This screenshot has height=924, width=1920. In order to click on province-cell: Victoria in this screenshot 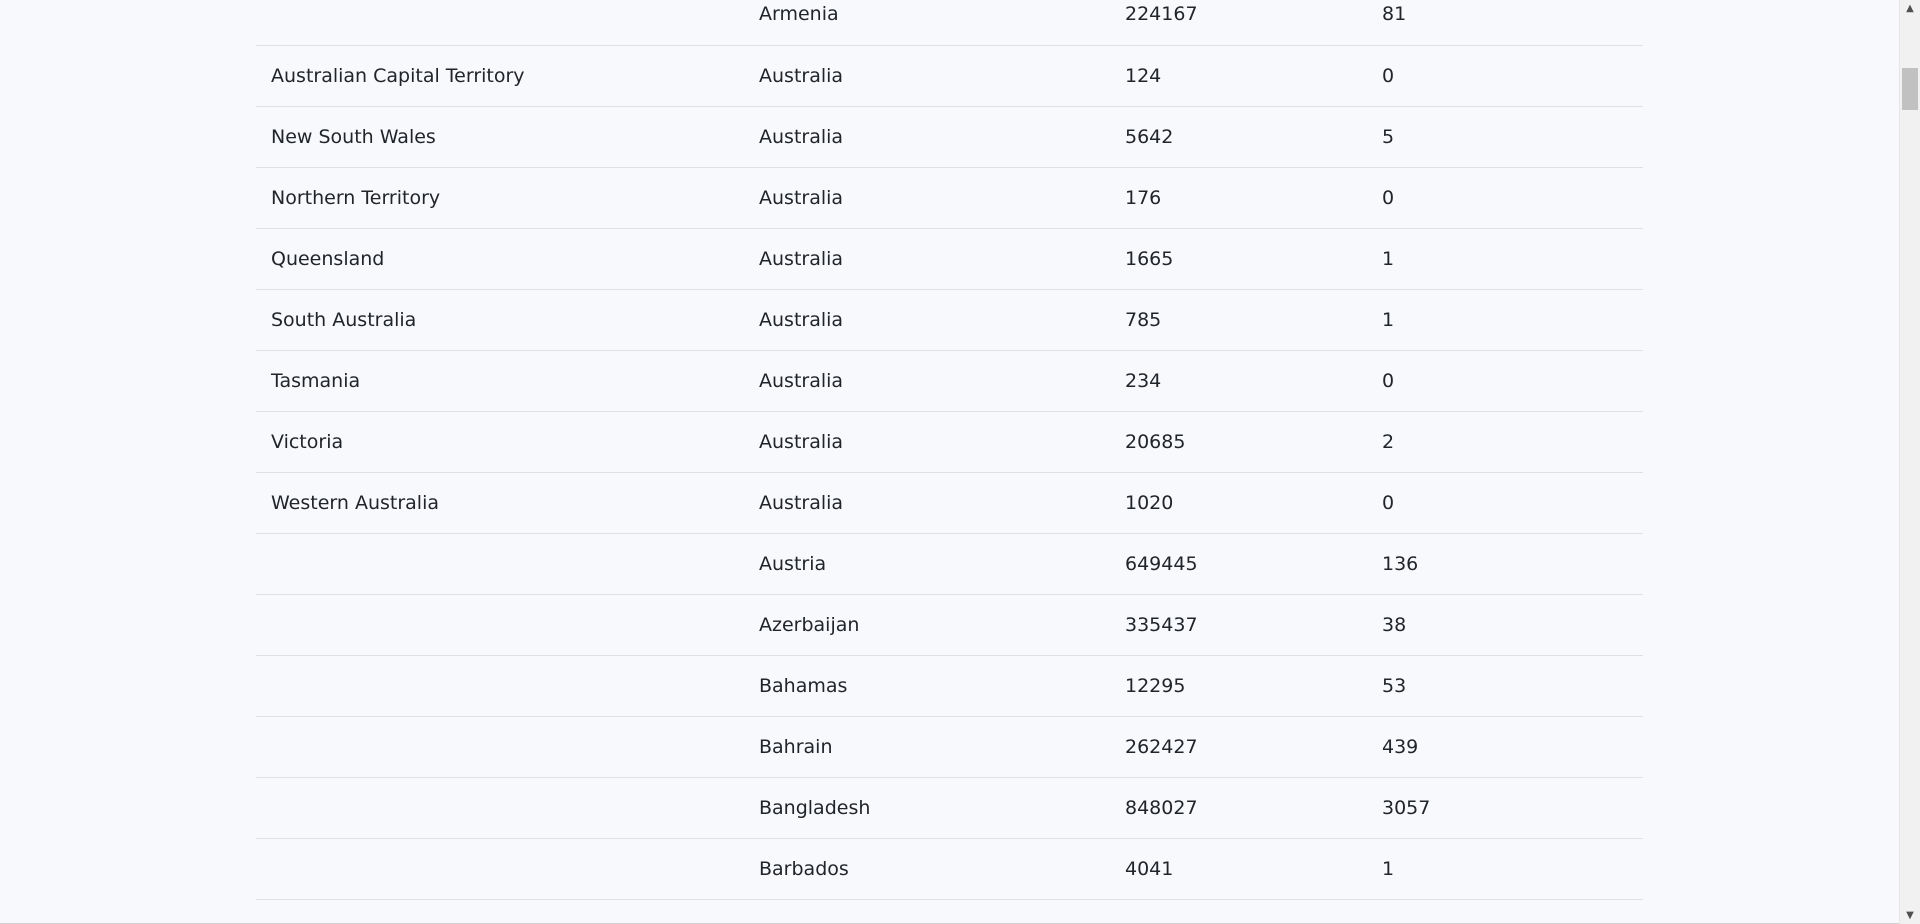, I will do `click(307, 441)`.